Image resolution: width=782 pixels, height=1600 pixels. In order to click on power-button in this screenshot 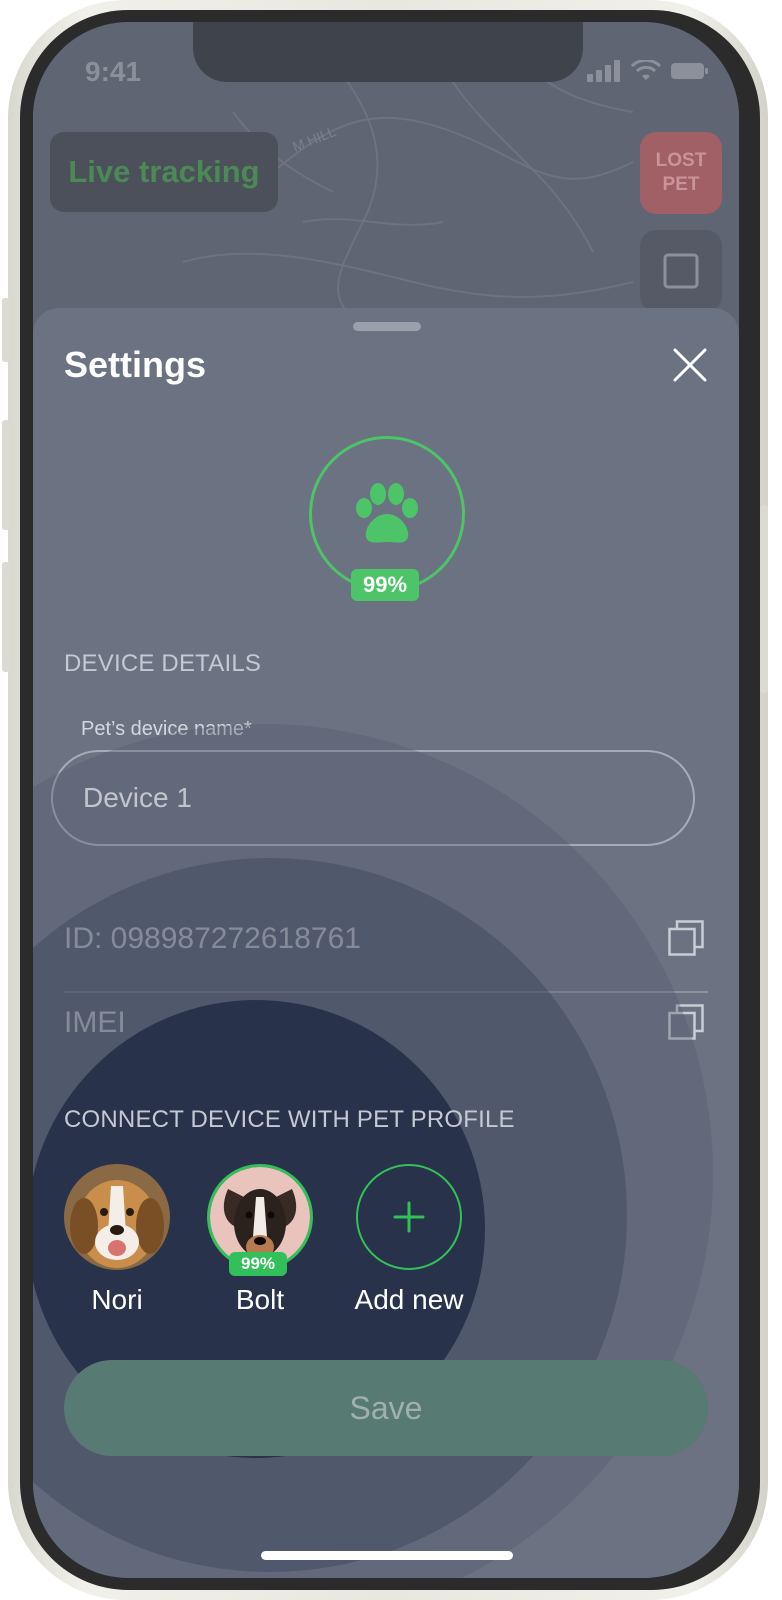, I will do `click(764, 599)`.